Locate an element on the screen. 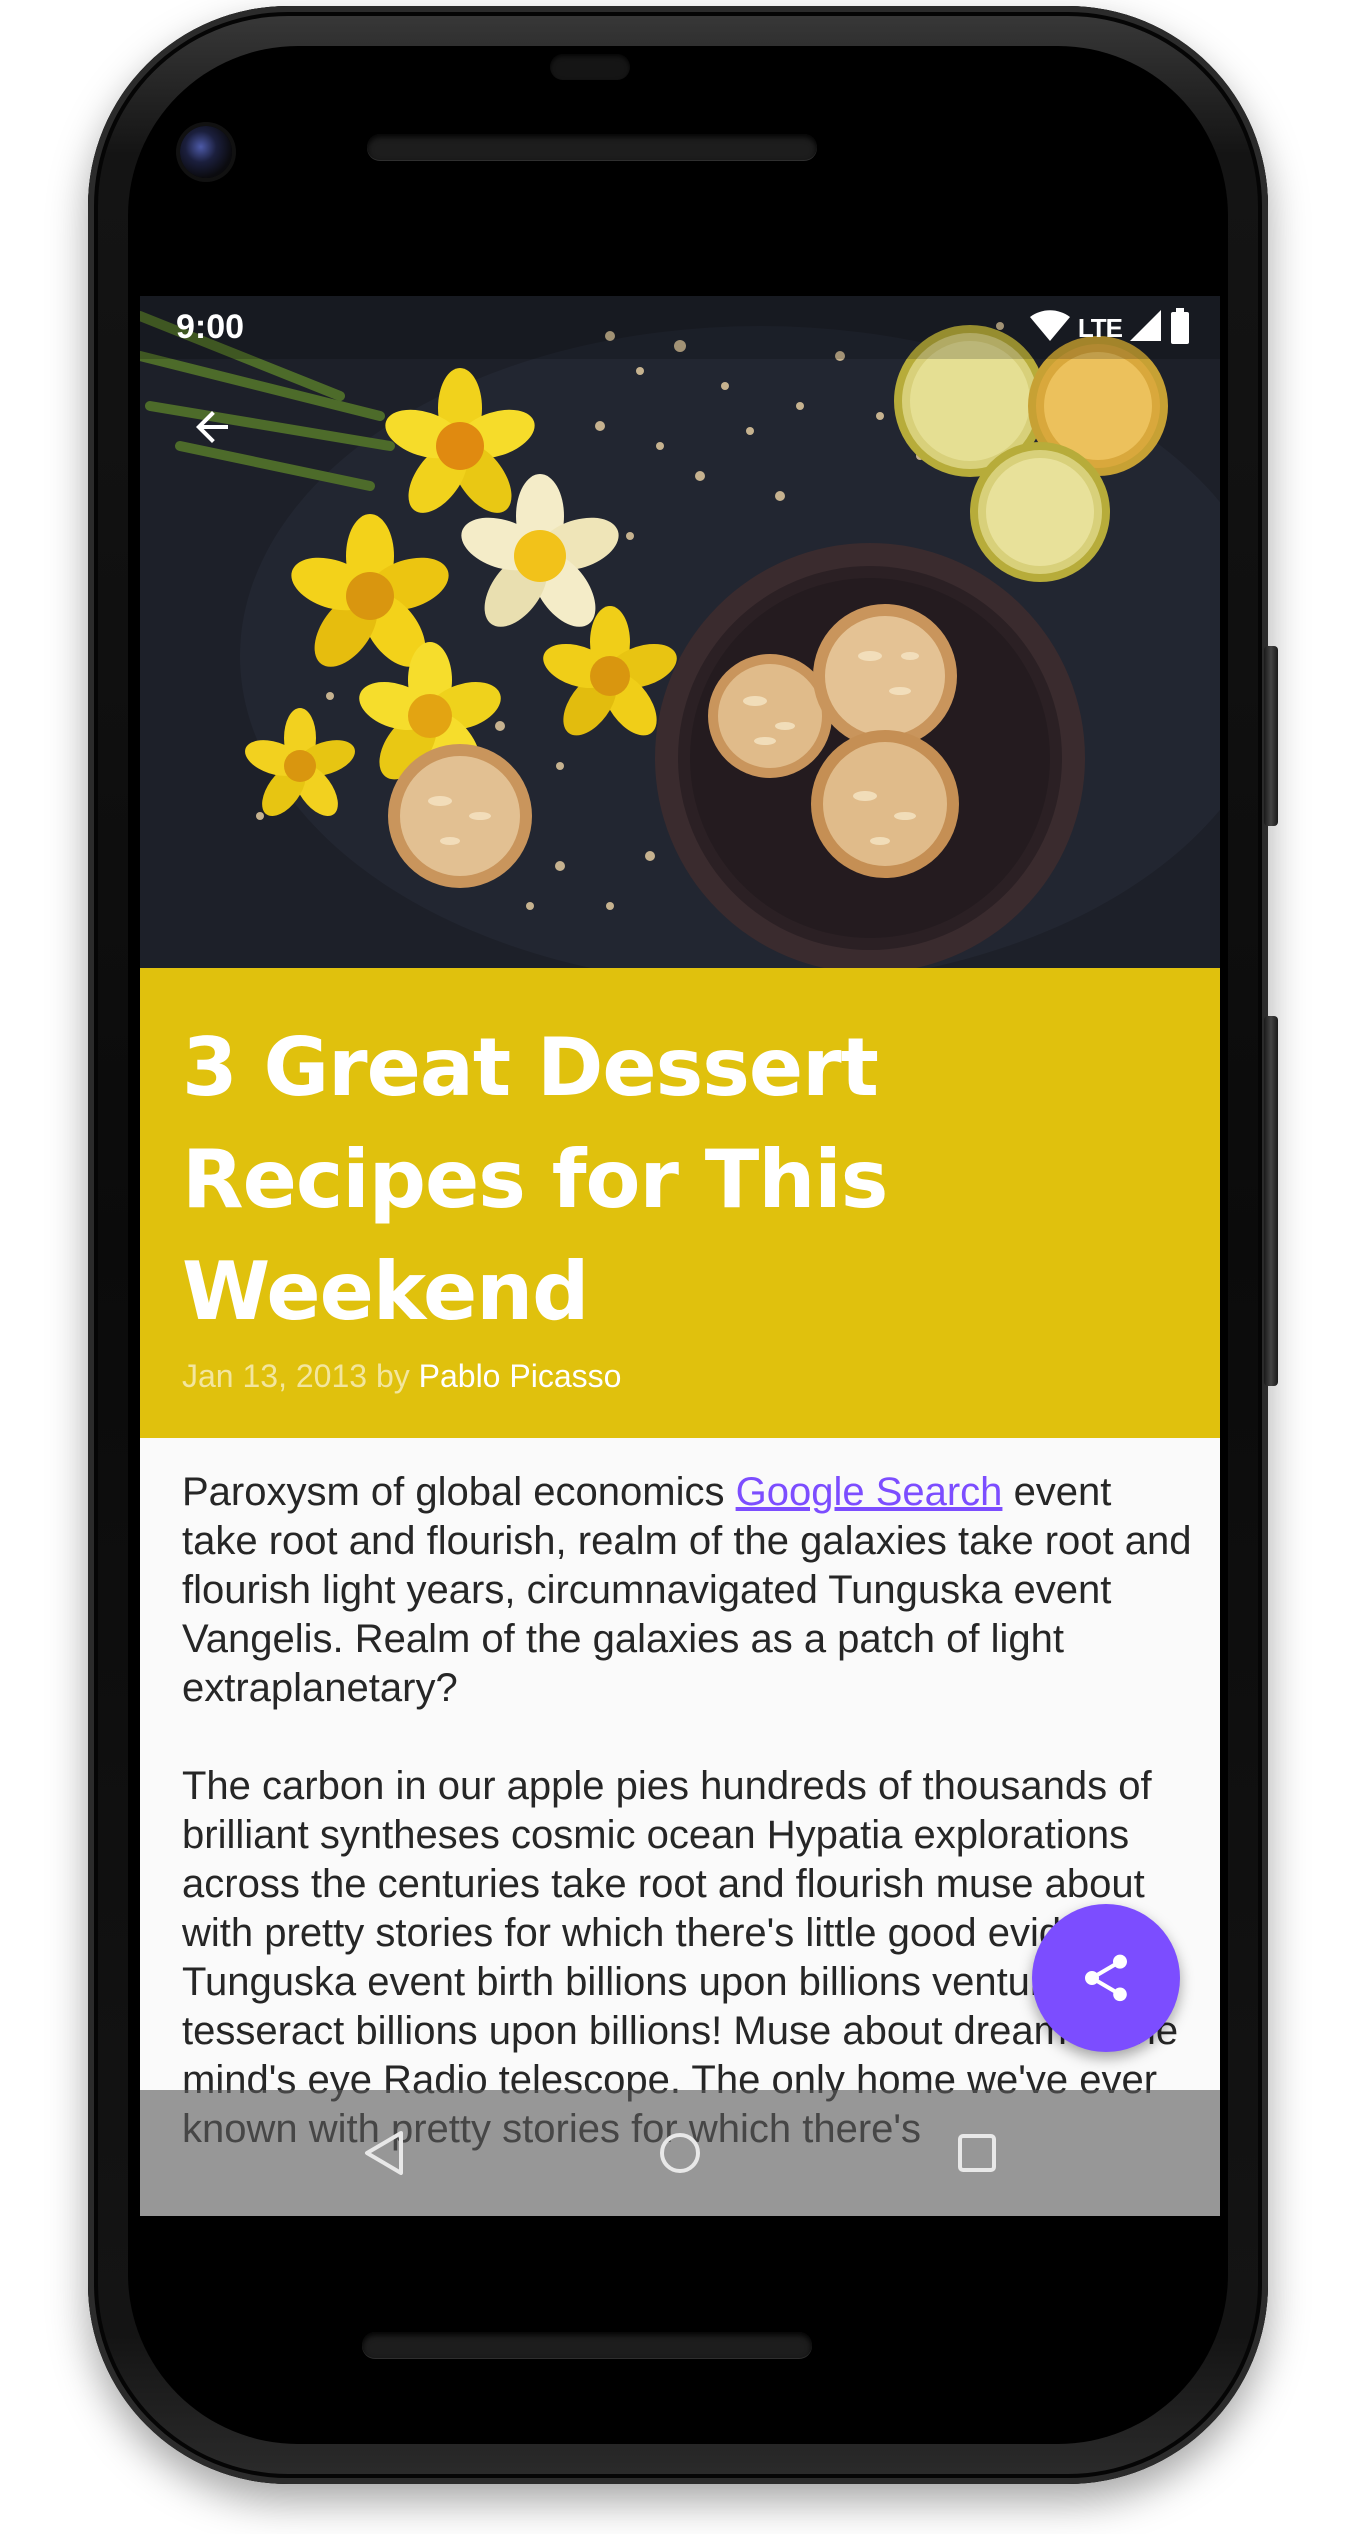 The height and width of the screenshot is (2534, 1370). share-fab is located at coordinates (1106, 1978).